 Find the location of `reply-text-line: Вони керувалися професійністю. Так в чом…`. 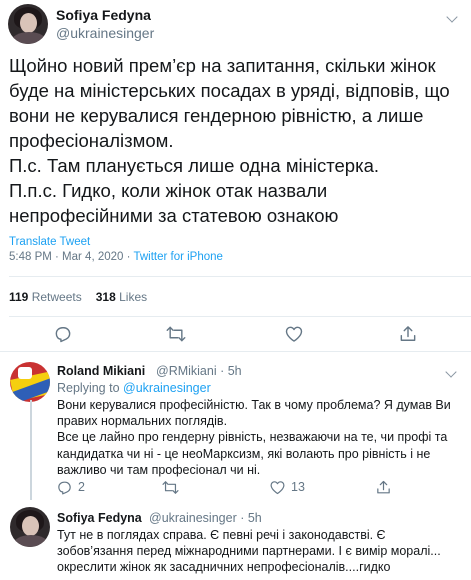

reply-text-line: Вони керувалися професійністю. Так в чом… is located at coordinates (254, 405).